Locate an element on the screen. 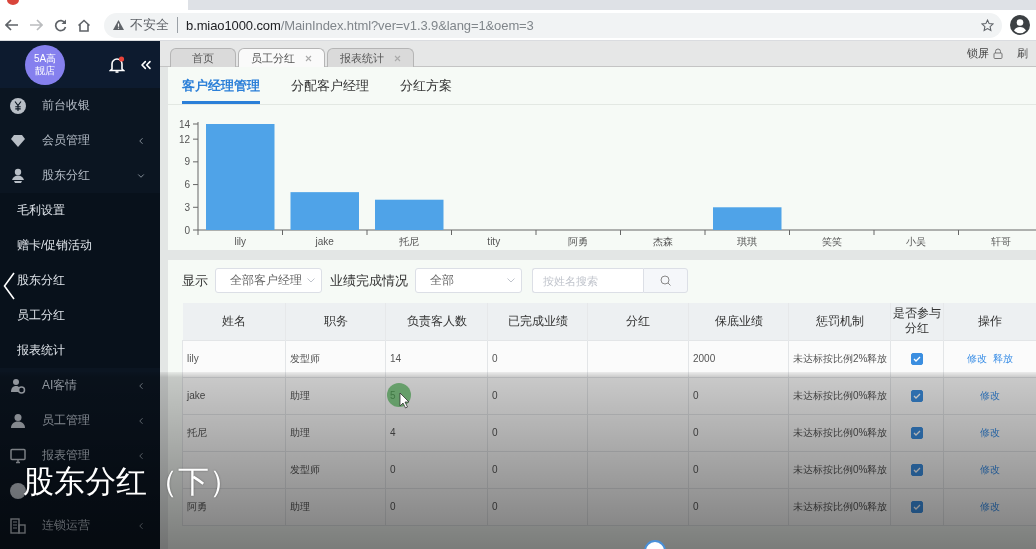 The width and height of the screenshot is (1036, 549). axis-category-label: 笑笑 is located at coordinates (831, 241).